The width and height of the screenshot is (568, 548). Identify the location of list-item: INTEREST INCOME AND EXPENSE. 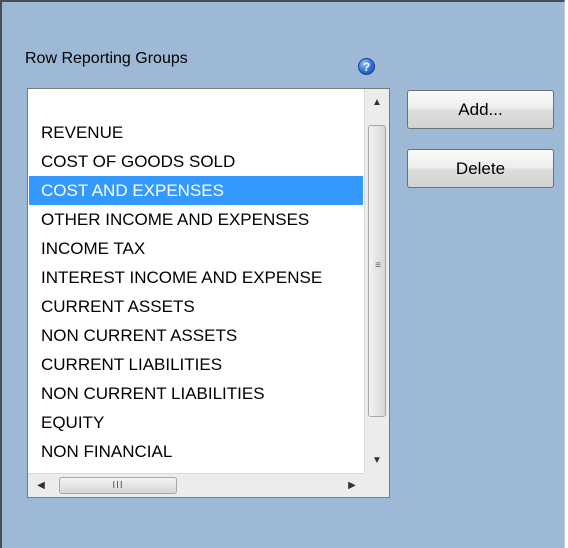
(196, 277).